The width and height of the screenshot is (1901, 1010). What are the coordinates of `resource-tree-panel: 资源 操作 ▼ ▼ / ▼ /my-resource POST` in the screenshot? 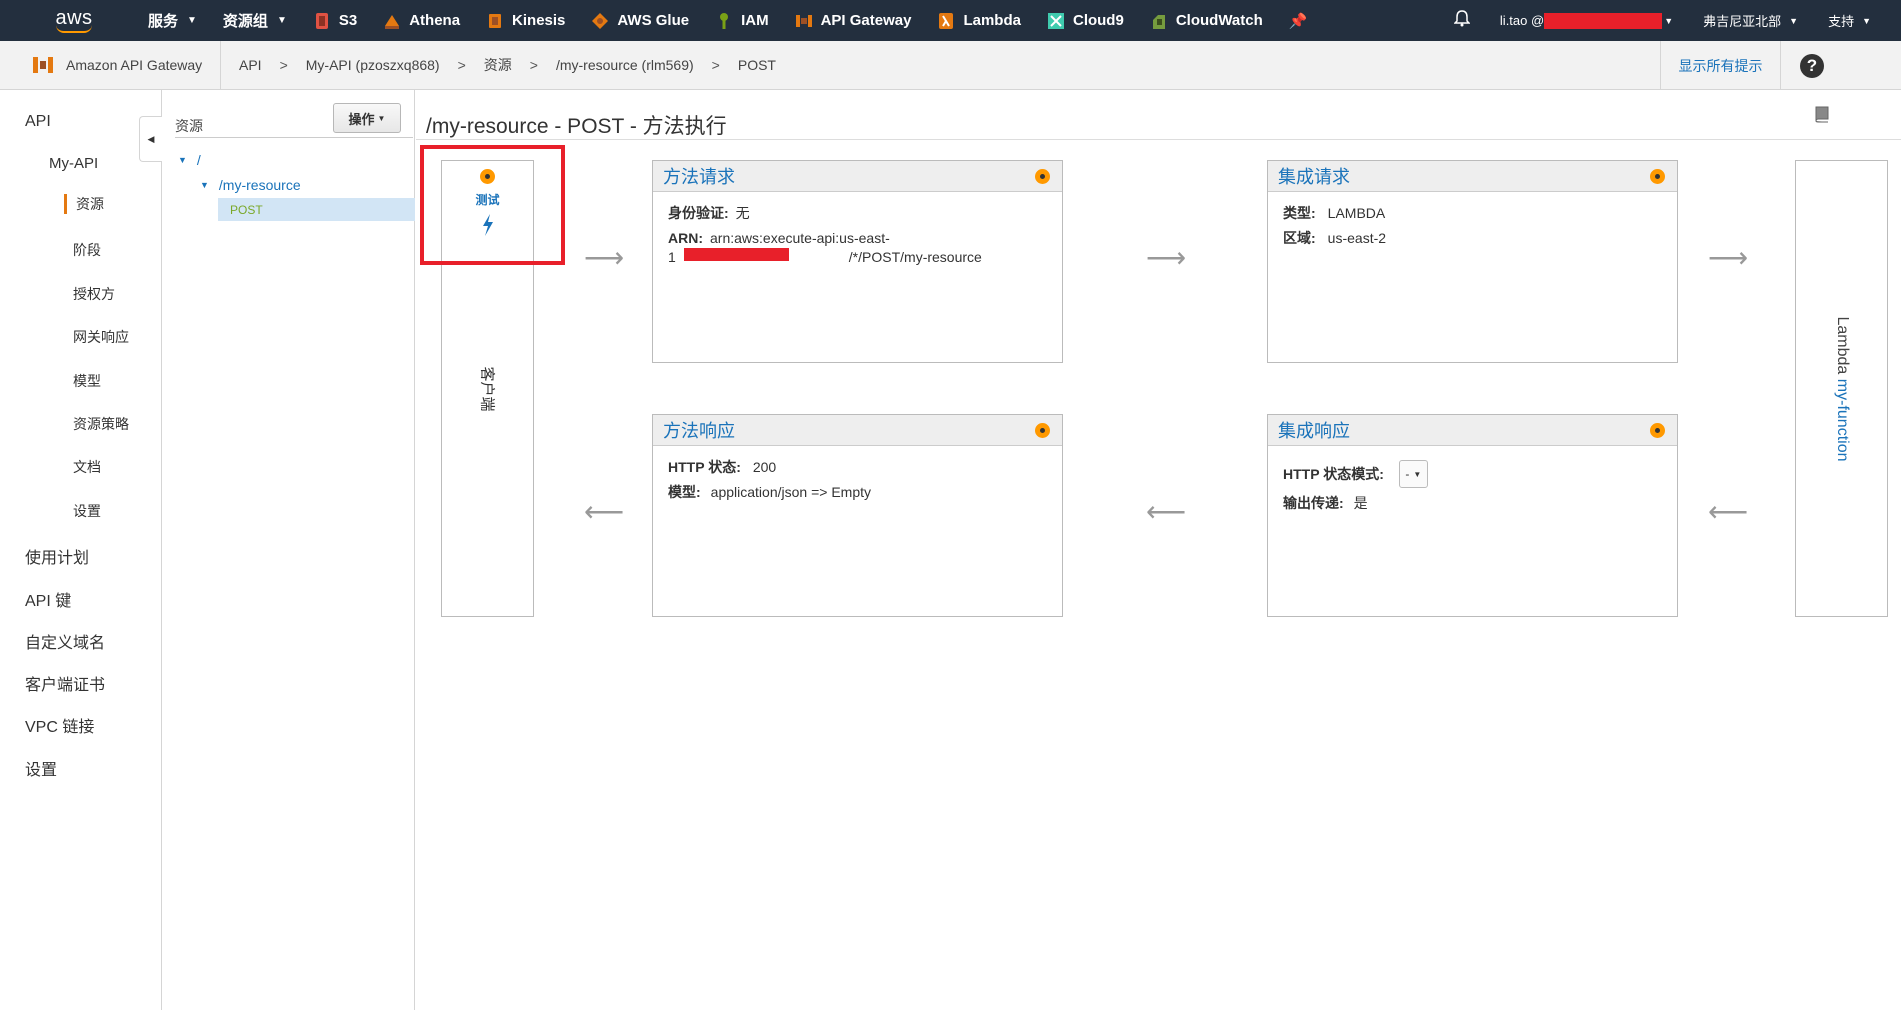 It's located at (289, 550).